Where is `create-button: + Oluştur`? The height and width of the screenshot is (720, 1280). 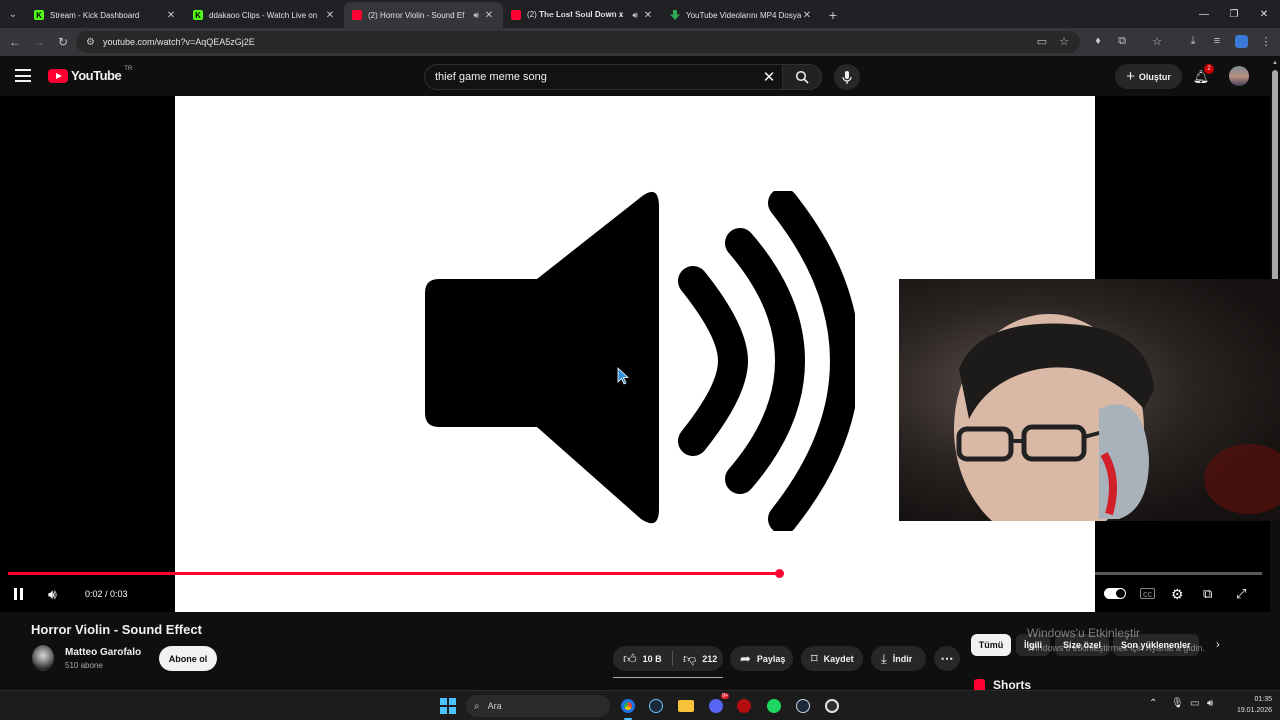 create-button: + Oluştur is located at coordinates (1148, 76).